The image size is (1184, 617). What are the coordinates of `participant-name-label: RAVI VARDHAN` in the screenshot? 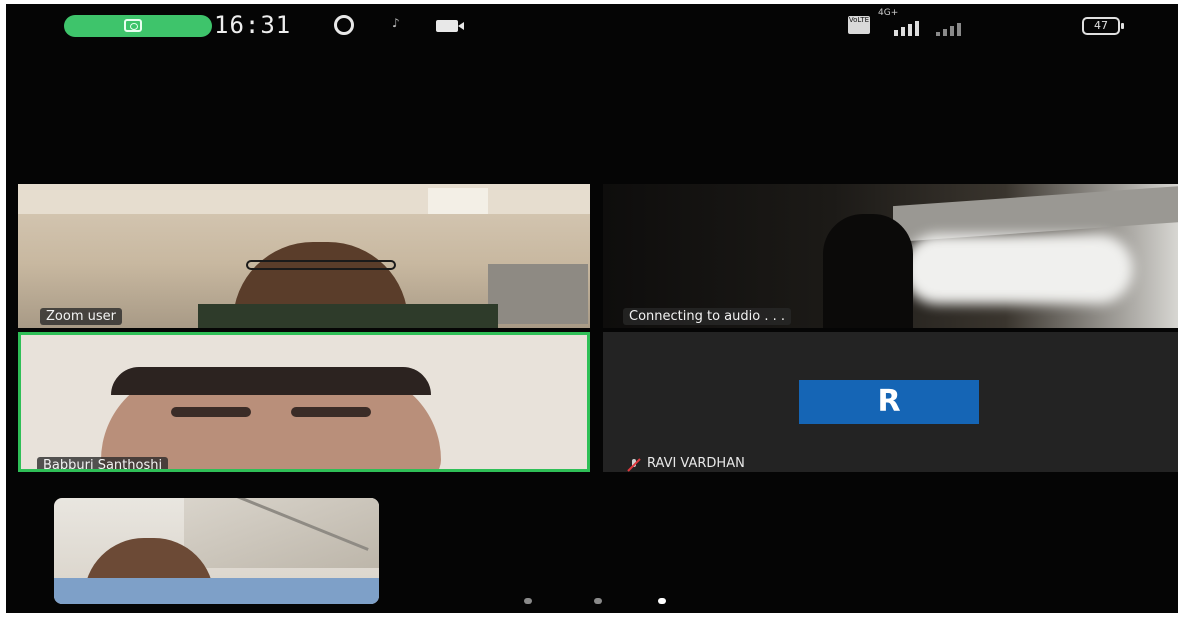 It's located at (696, 463).